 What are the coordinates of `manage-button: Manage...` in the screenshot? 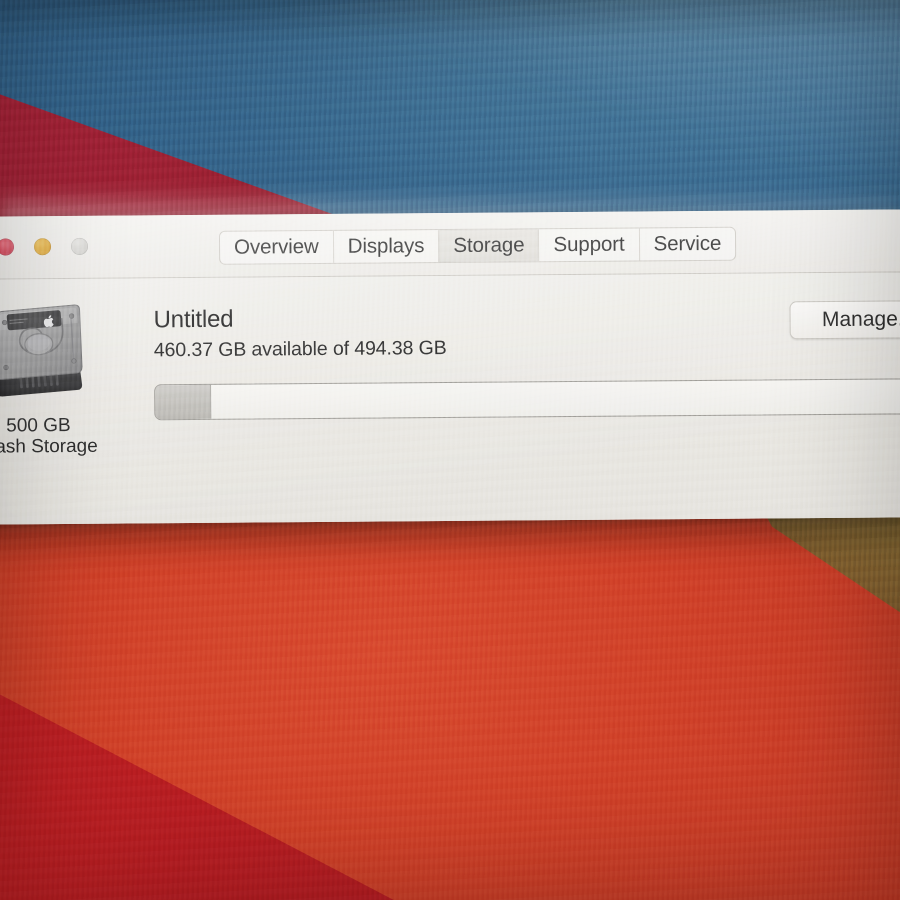 It's located at (844, 320).